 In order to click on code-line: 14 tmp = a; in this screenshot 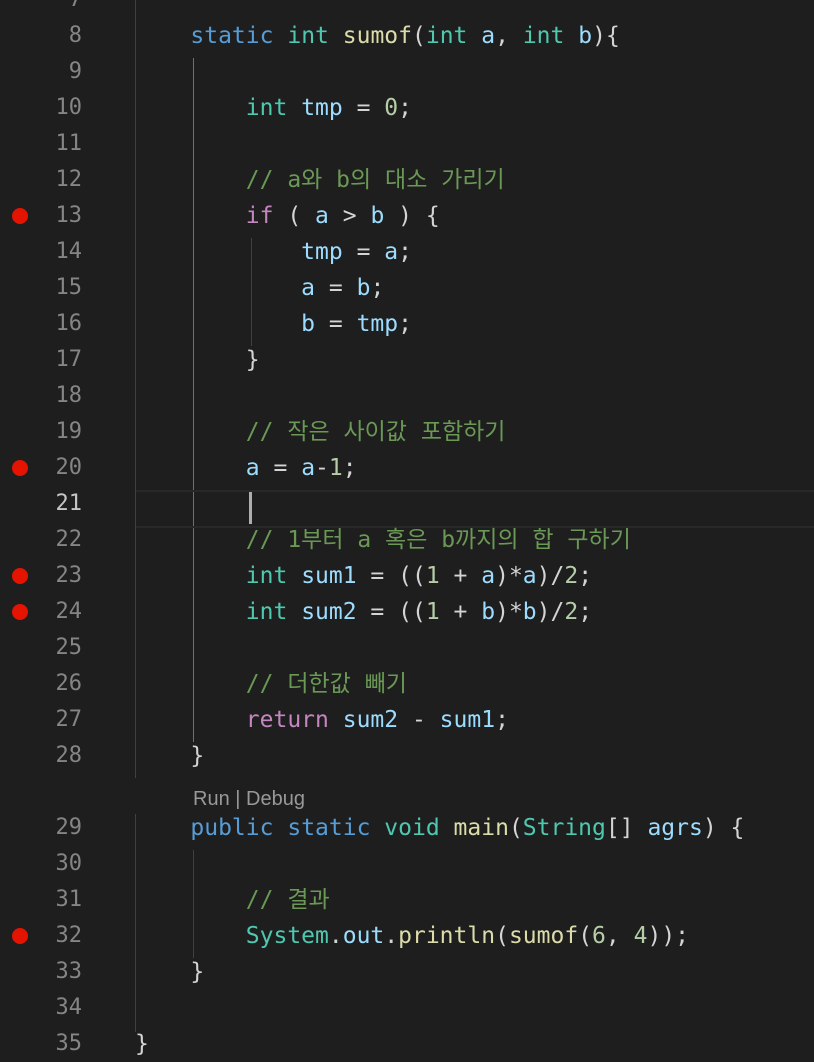, I will do `click(407, 252)`.